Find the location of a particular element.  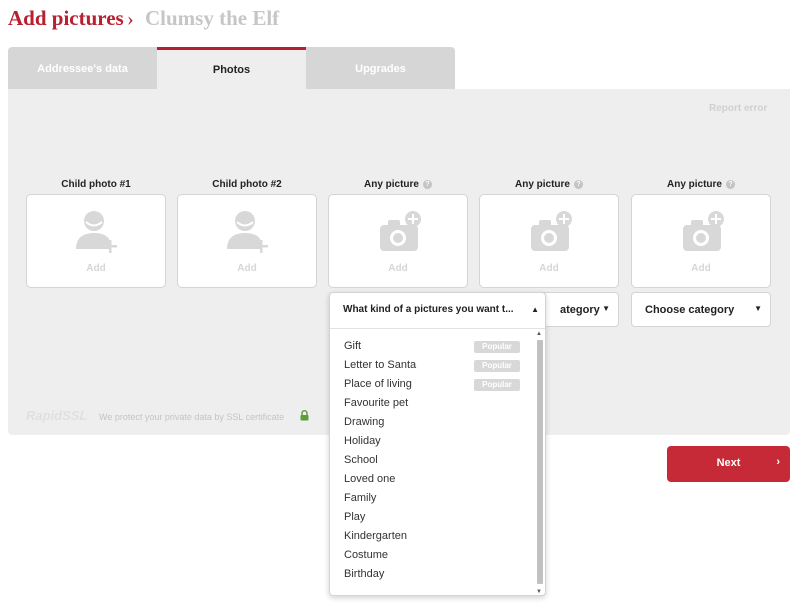

dropdown-header: What kind of a pictures you want t... ▲ is located at coordinates (437, 311).